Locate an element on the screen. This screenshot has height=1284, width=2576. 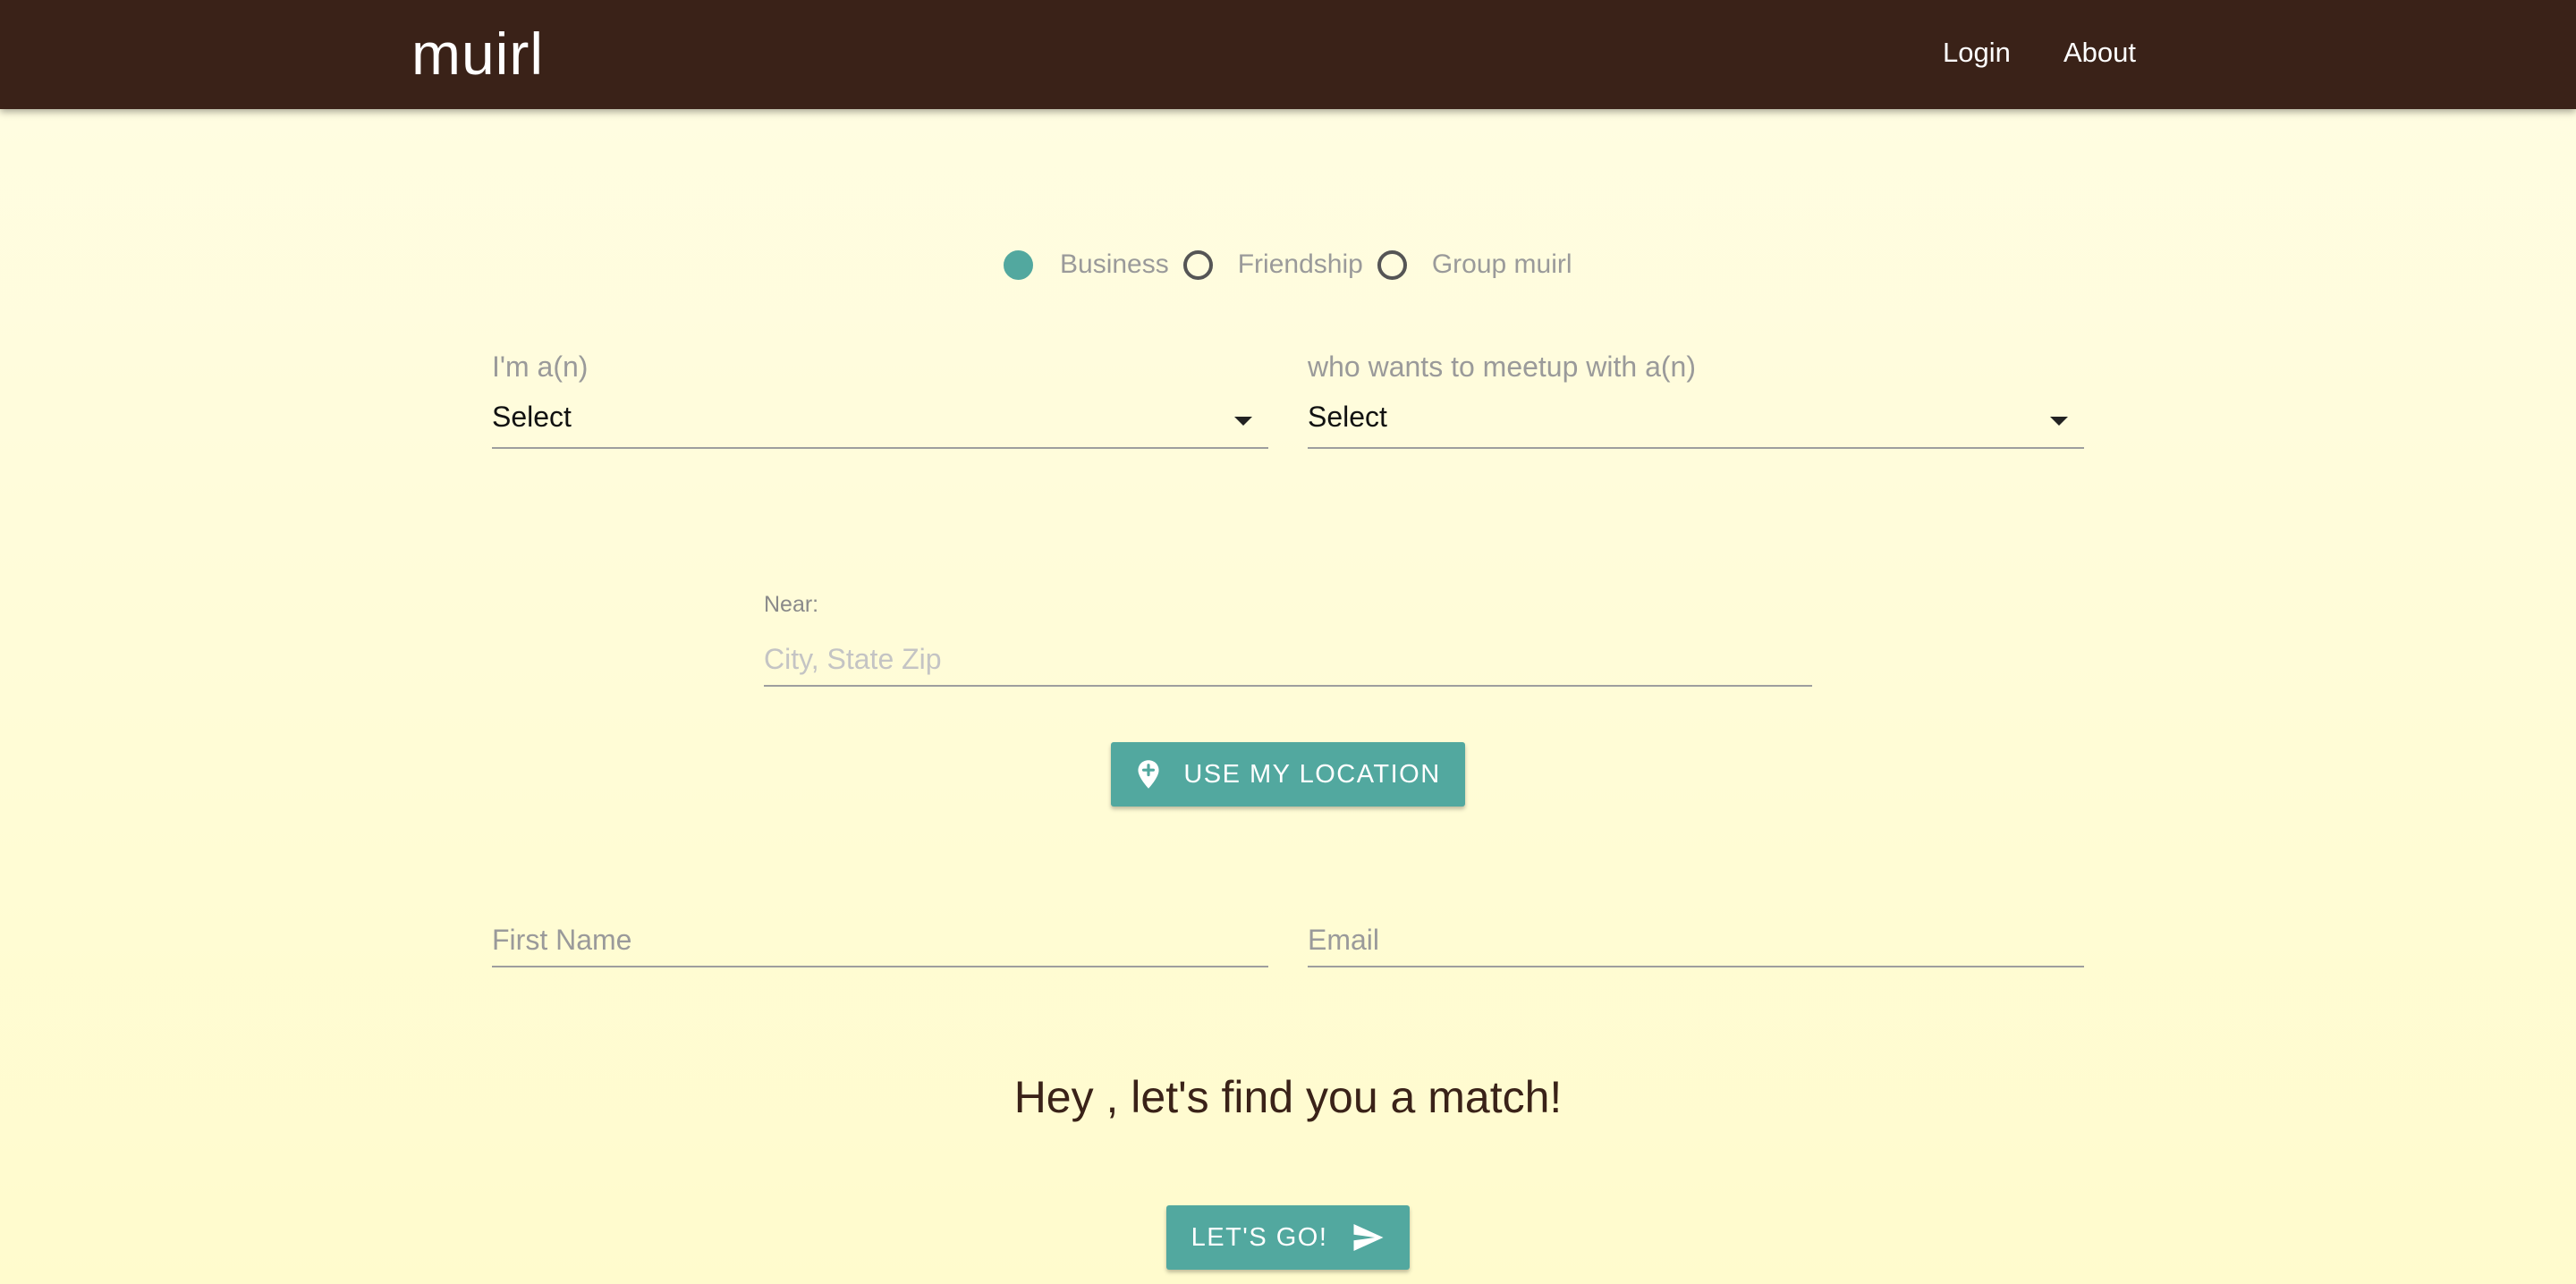
use-my-location-label: USE MY LOCATION is located at coordinates (1312, 774).